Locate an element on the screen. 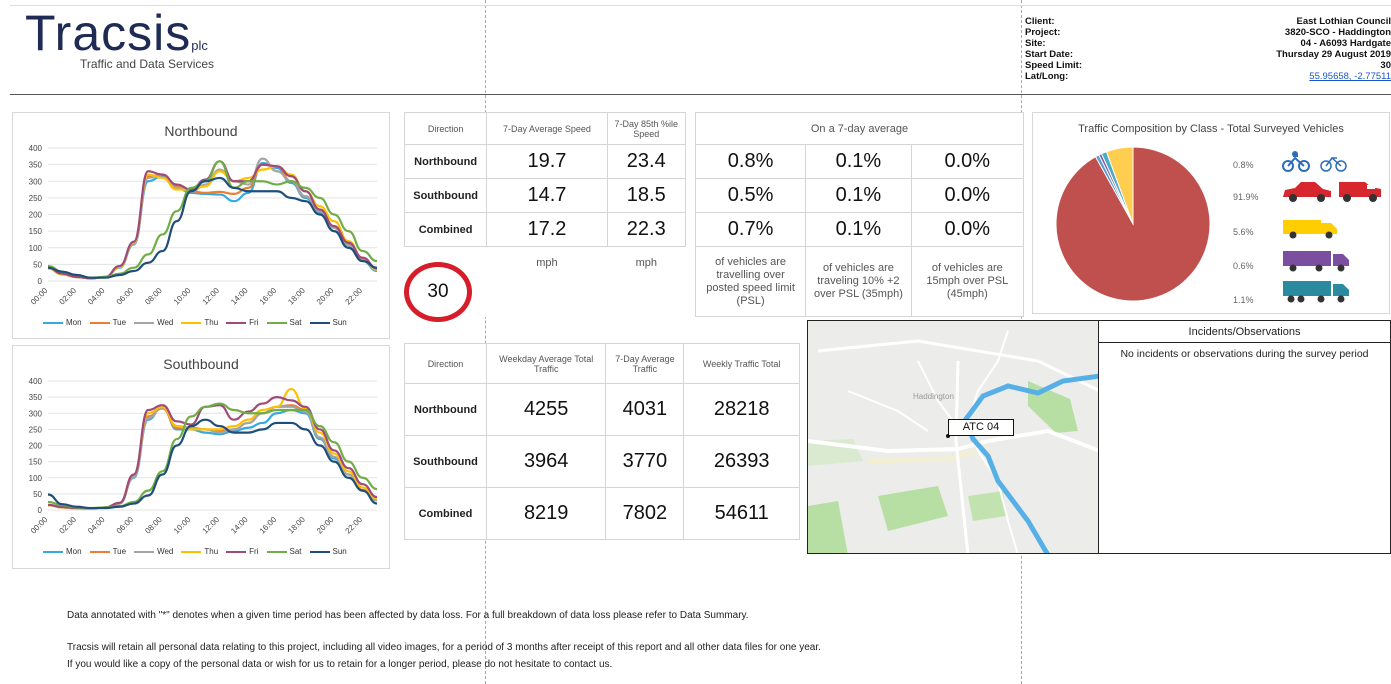  legend-label: Wed is located at coordinates (165, 322).